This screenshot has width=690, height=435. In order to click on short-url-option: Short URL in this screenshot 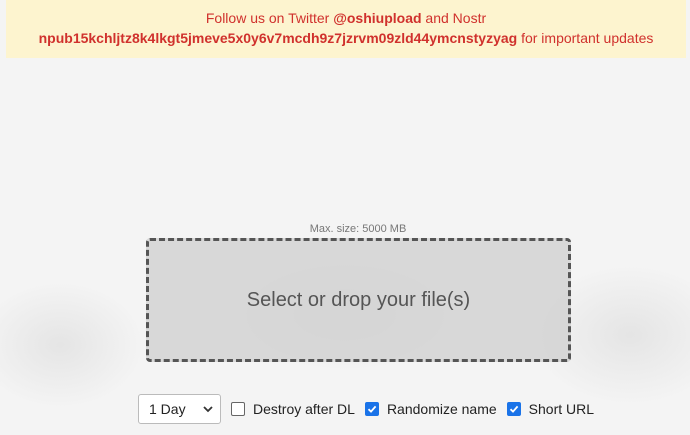, I will do `click(550, 409)`.